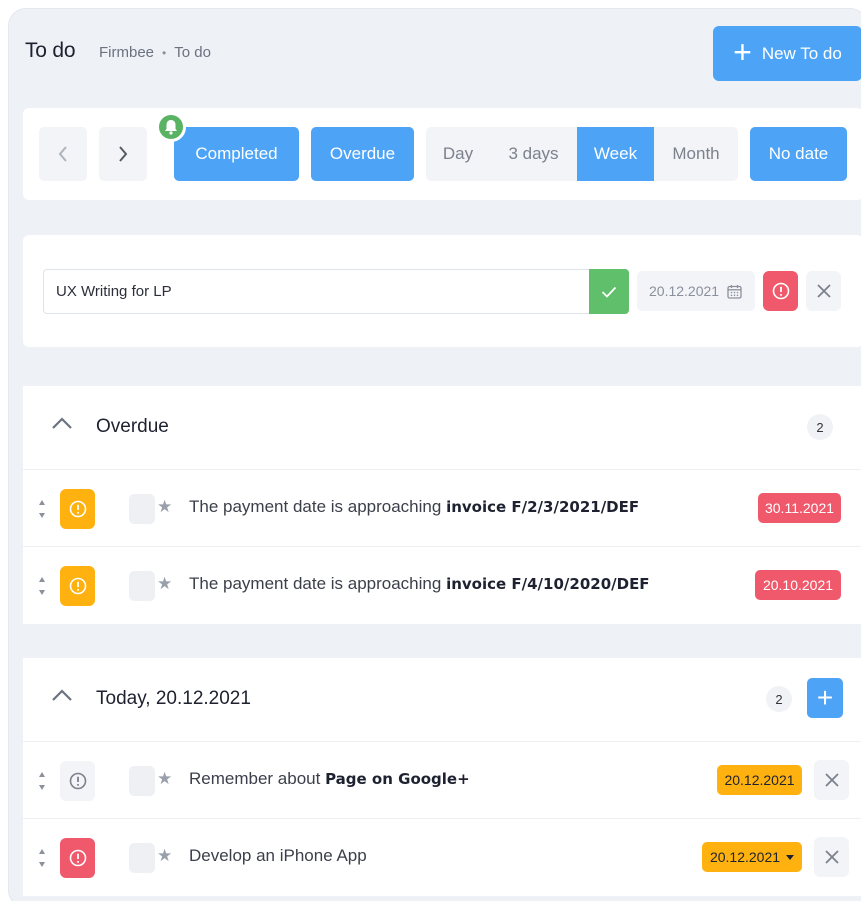 Image resolution: width=861 pixels, height=901 pixels. I want to click on add-task-button: +, so click(825, 698).